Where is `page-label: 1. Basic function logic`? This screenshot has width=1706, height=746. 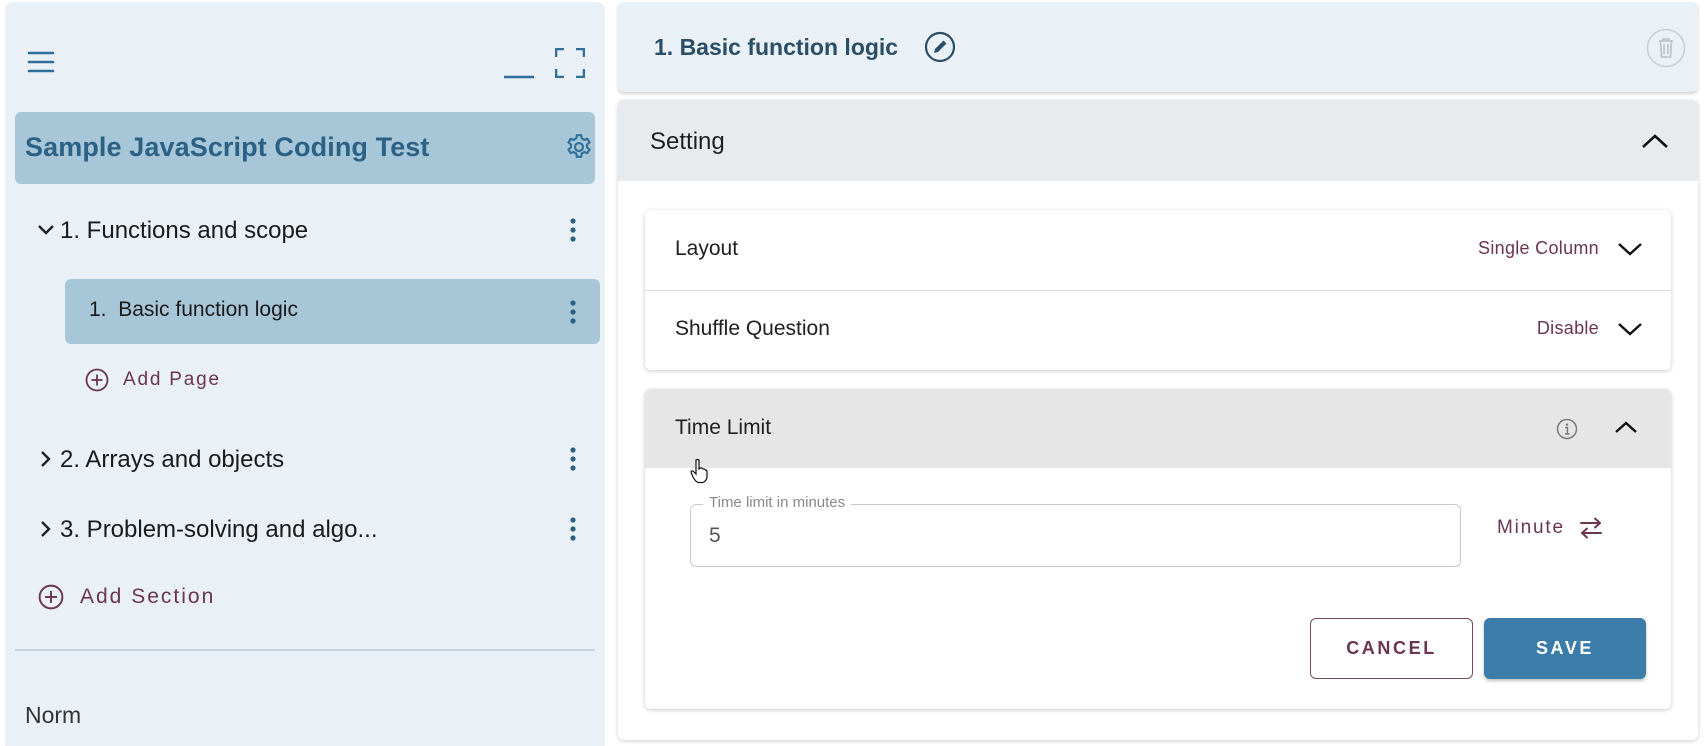
page-label: 1. Basic function logic is located at coordinates (193, 310).